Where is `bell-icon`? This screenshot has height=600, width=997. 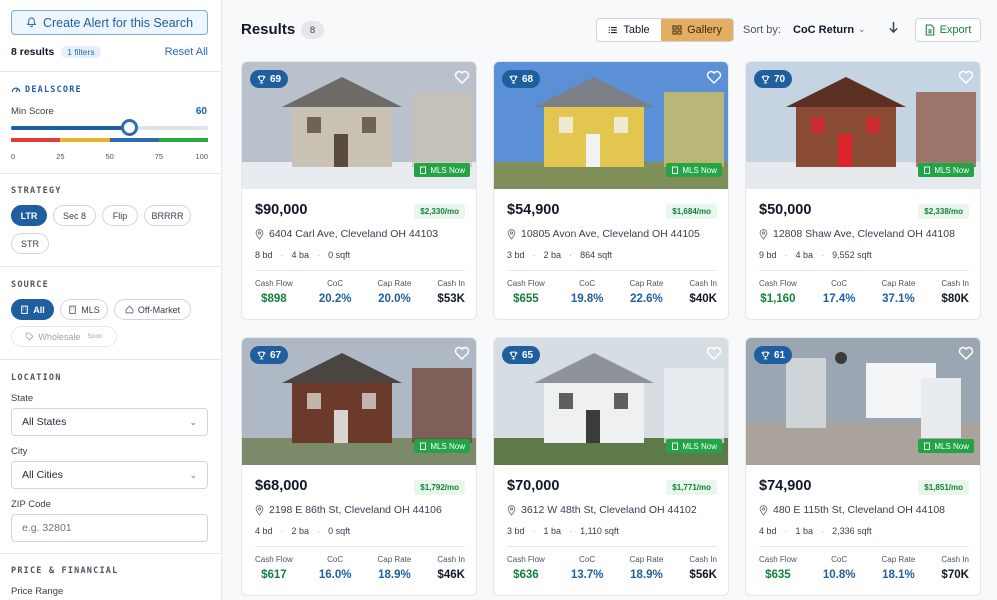
bell-icon is located at coordinates (31, 22).